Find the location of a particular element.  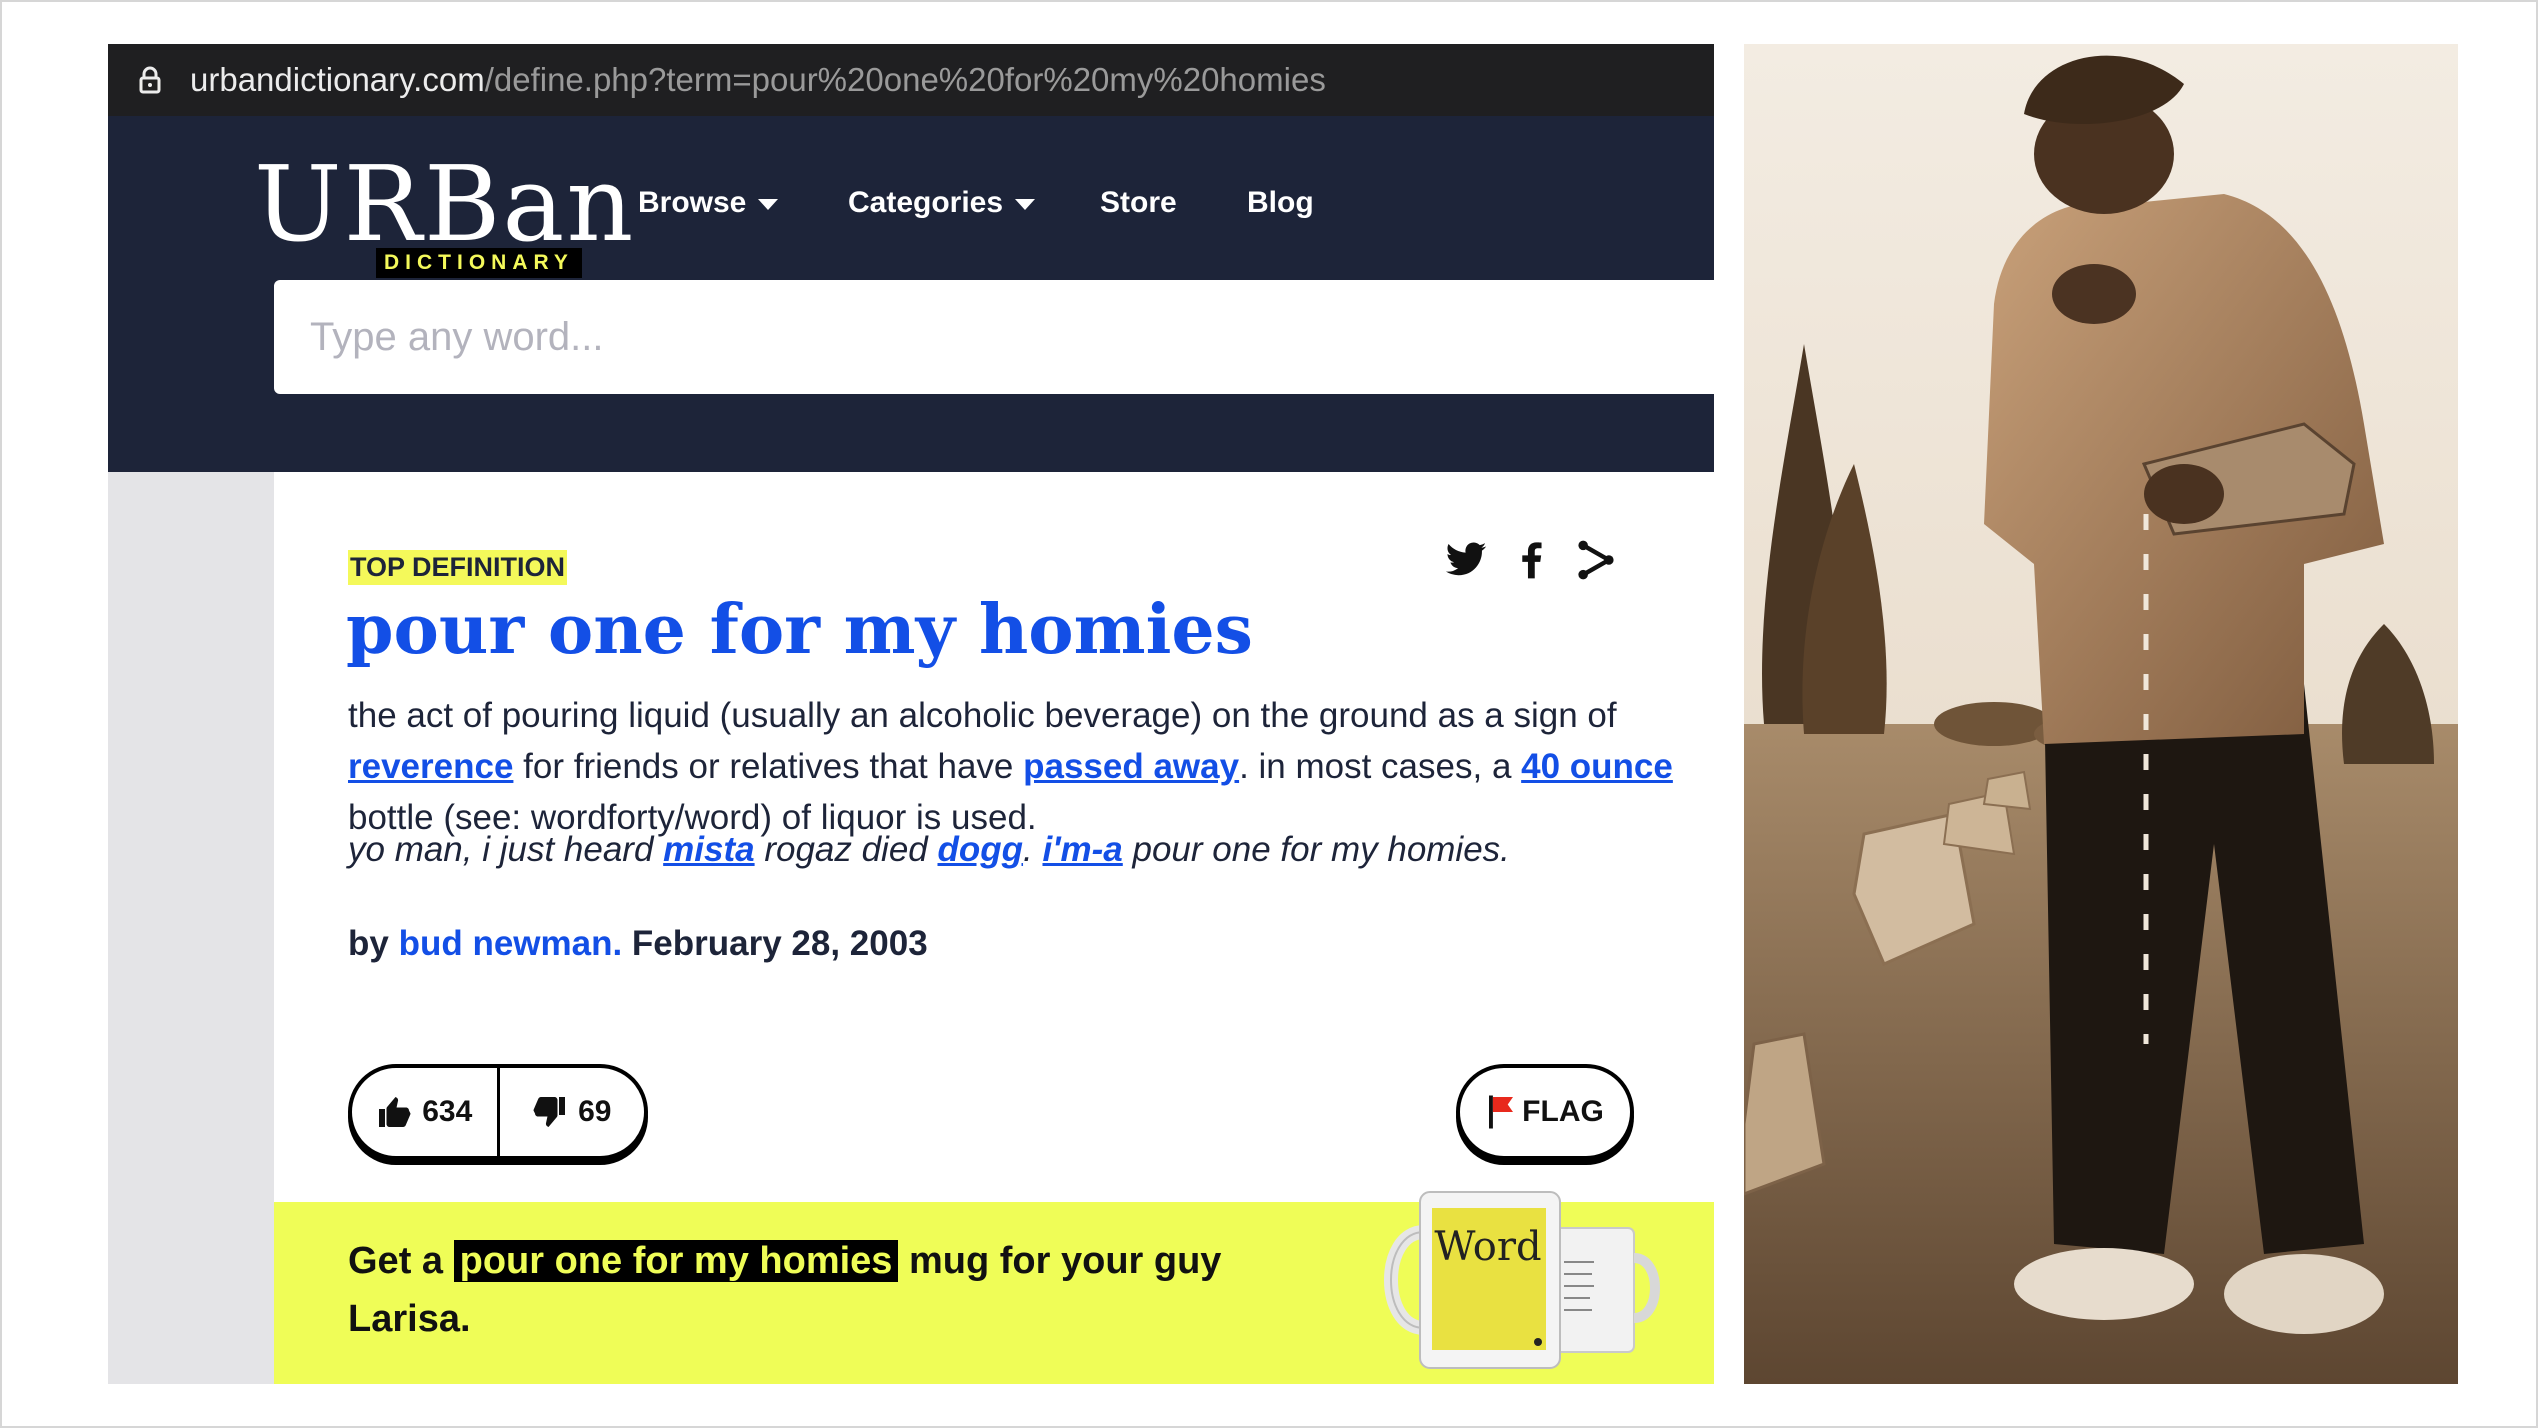

promo-highlight: pour one for my homies is located at coordinates (676, 1261).